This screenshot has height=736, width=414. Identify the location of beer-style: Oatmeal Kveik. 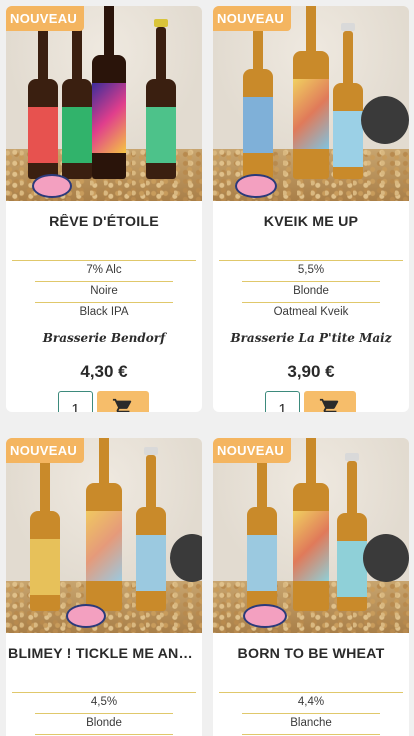
(311, 312).